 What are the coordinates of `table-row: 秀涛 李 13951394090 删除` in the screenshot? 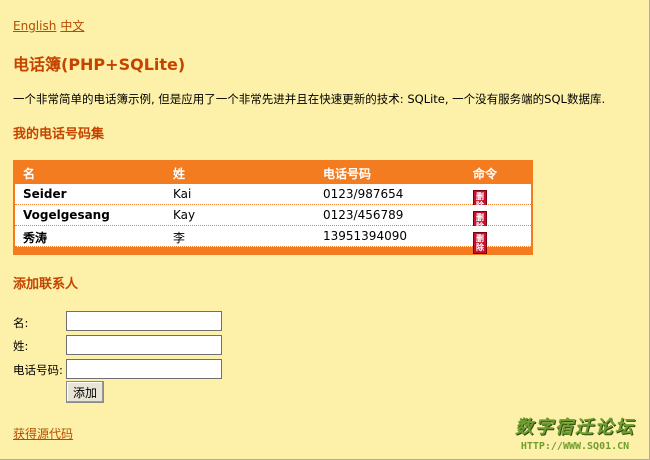 It's located at (273, 240).